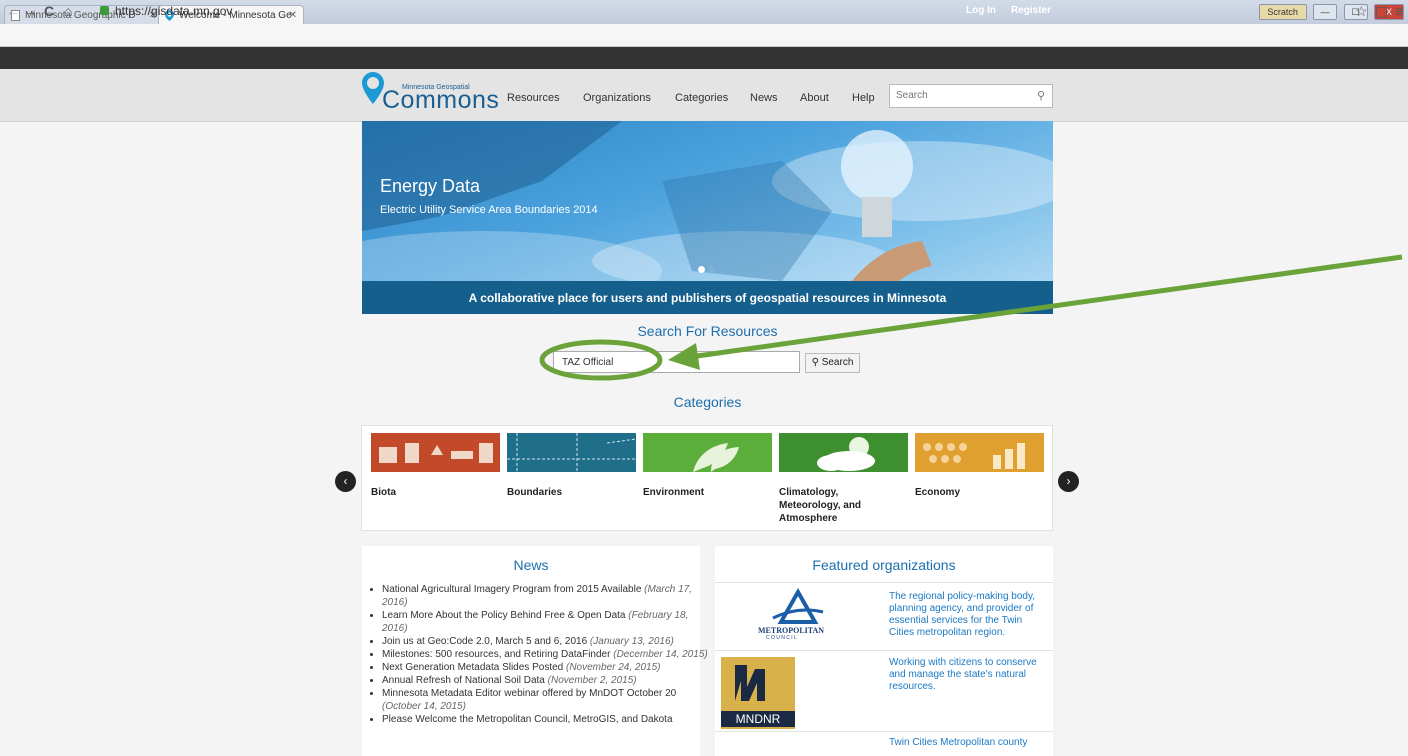 The width and height of the screenshot is (1408, 756). I want to click on login-link: Log In, so click(981, 11).